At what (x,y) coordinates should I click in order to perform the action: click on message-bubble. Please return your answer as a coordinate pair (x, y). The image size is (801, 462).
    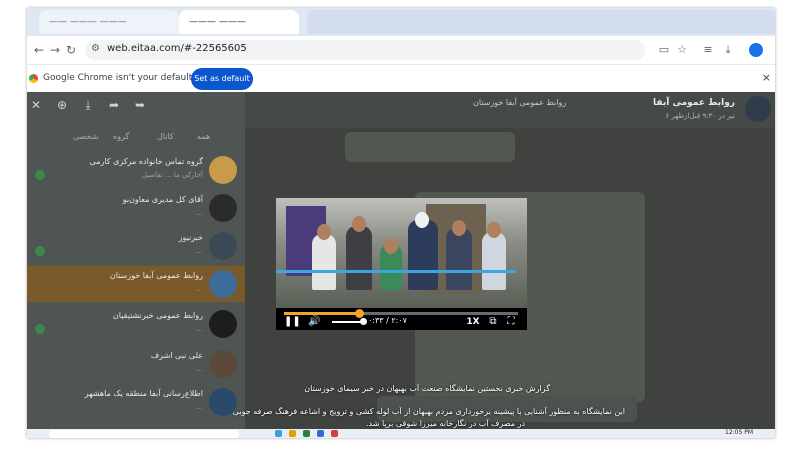
    Looking at the image, I should click on (430, 147).